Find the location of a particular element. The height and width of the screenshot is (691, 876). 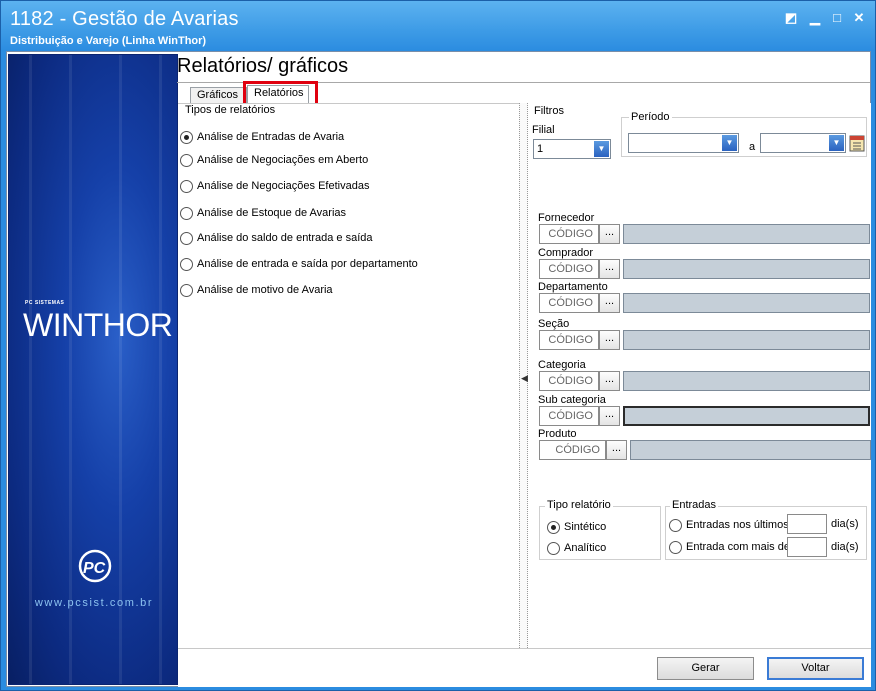

report-option: Análise de Estoque de Avarias is located at coordinates (263, 213).